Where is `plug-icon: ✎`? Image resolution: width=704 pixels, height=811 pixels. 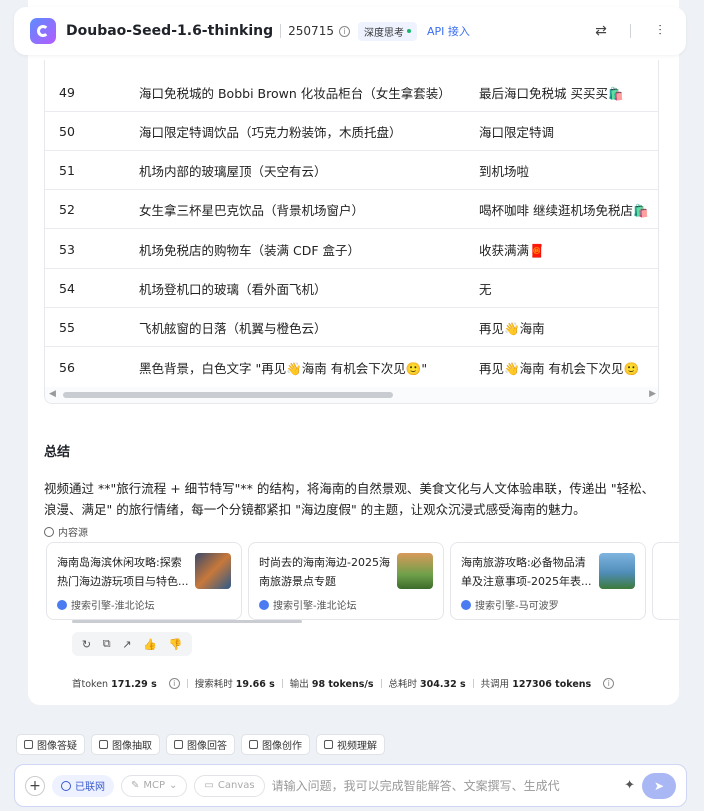
plug-icon: ✎ is located at coordinates (135, 785).